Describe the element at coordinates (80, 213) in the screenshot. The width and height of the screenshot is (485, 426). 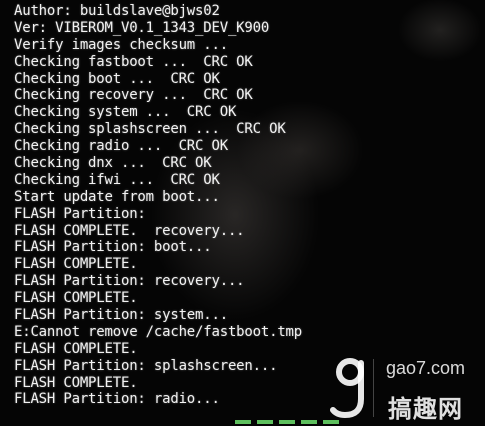
I see `log-line: FLASH Partition:` at that location.